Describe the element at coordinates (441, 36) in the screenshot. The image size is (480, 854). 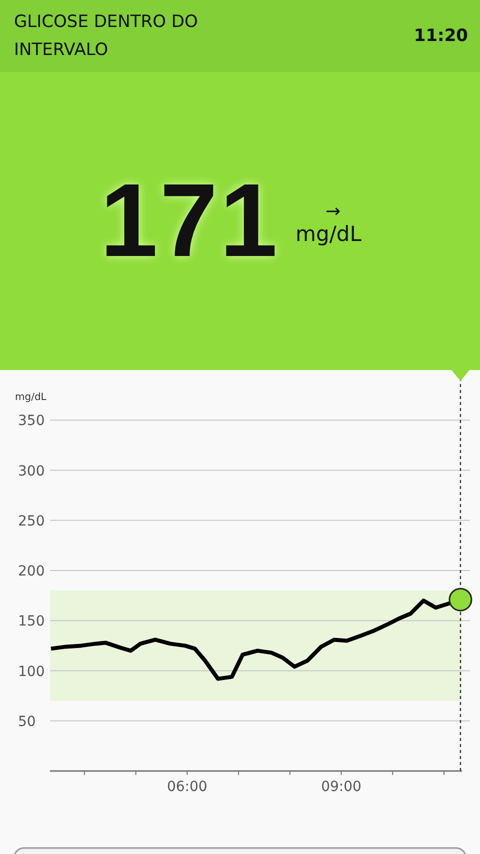
I see `reading-time: 11:20` at that location.